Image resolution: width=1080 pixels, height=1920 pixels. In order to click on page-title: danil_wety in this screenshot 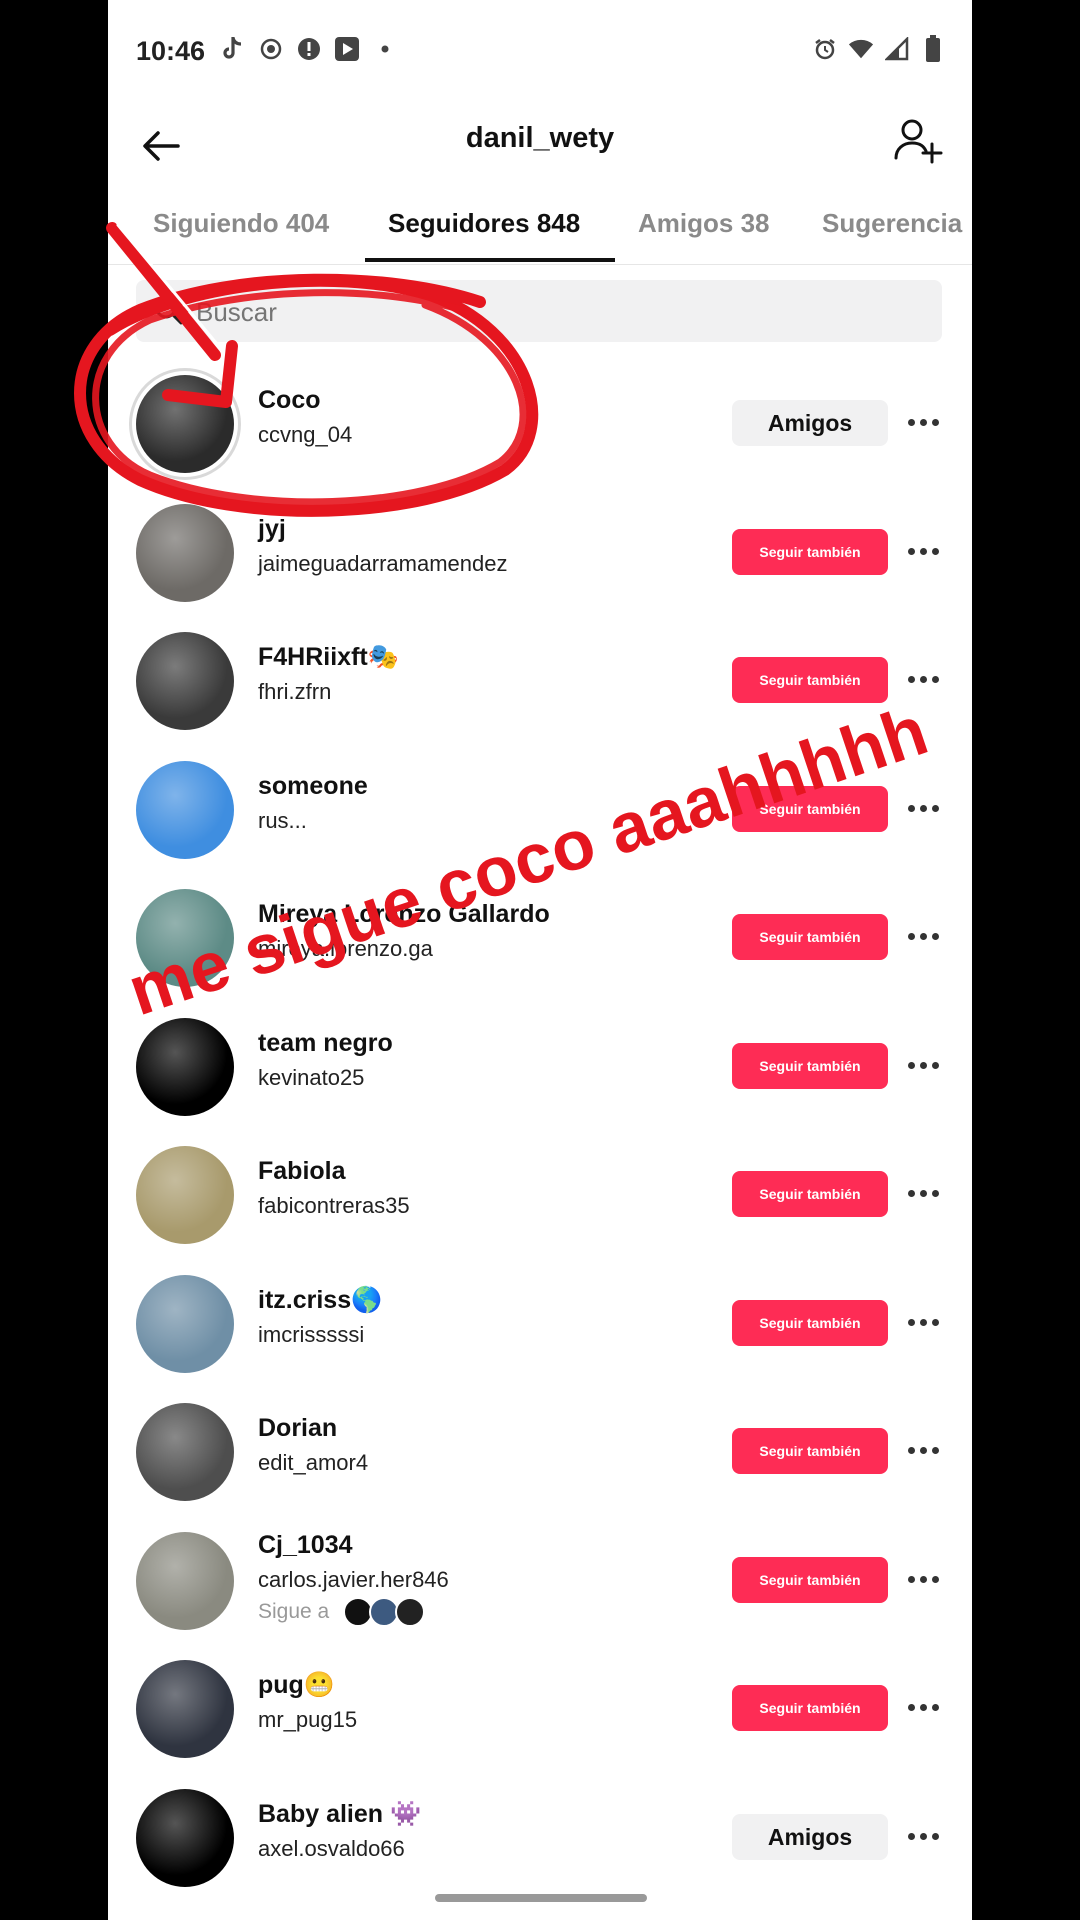, I will do `click(540, 138)`.